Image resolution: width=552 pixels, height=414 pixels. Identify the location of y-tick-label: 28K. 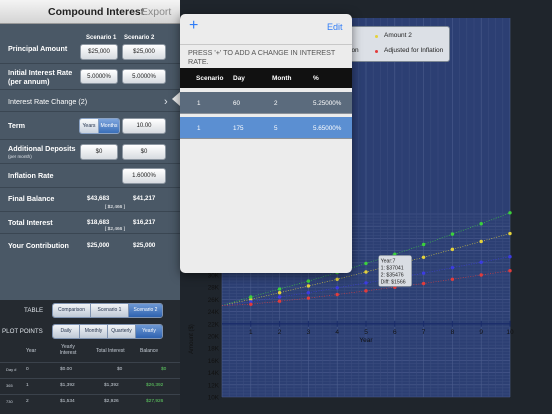
(214, 288).